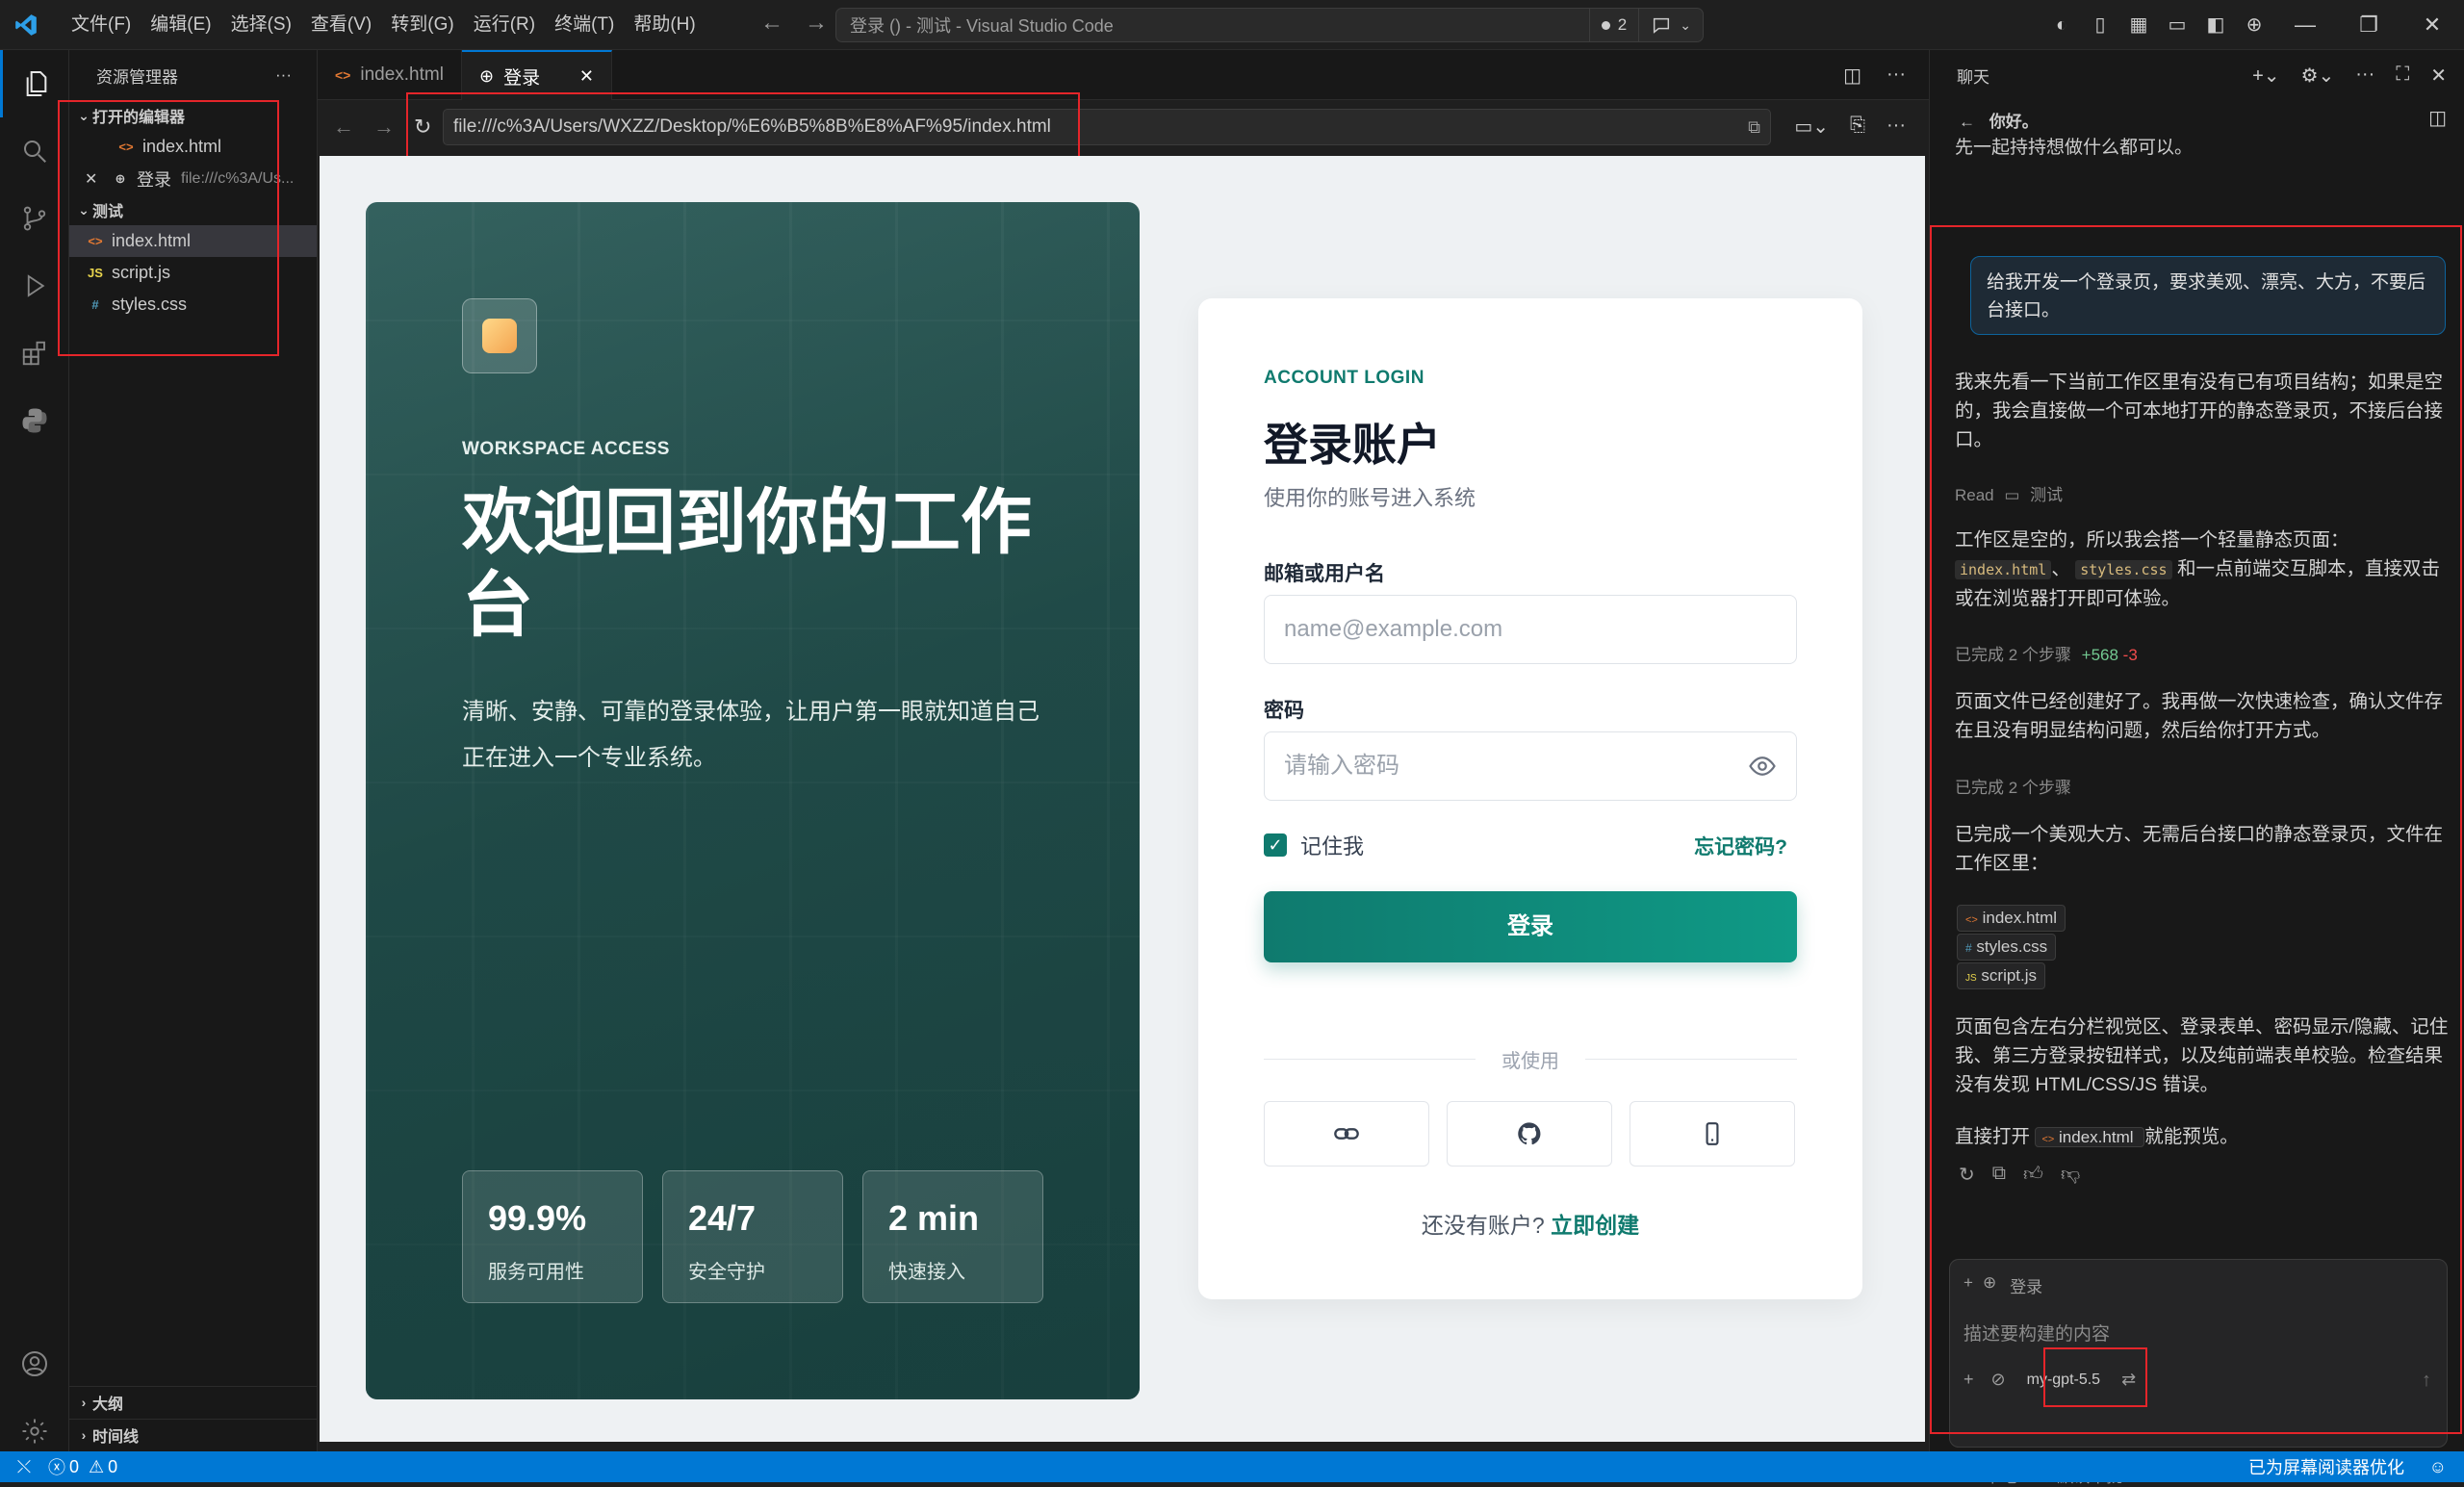  I want to click on chat-input-box: + ⊕ 登录 描述要构建的内容 + ⊘ my-gpt-5.5 ⇄ ↑, so click(2198, 1353).